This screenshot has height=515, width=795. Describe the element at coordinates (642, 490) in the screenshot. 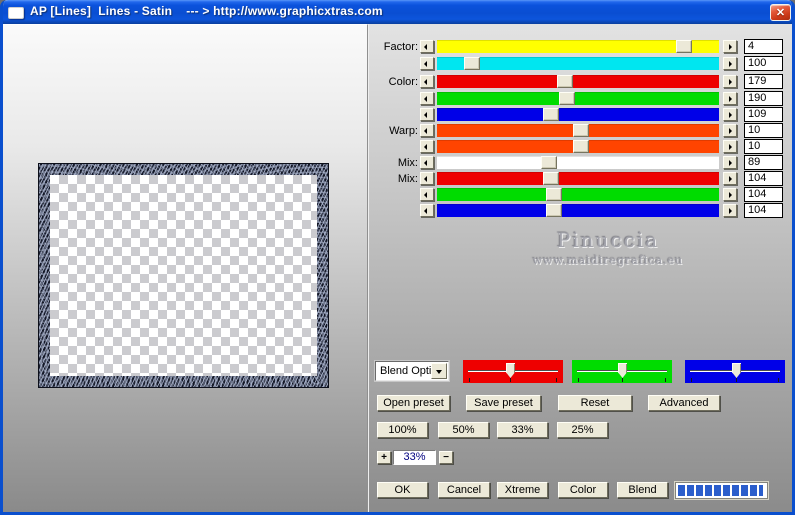

I see `blend-button: Blend` at that location.